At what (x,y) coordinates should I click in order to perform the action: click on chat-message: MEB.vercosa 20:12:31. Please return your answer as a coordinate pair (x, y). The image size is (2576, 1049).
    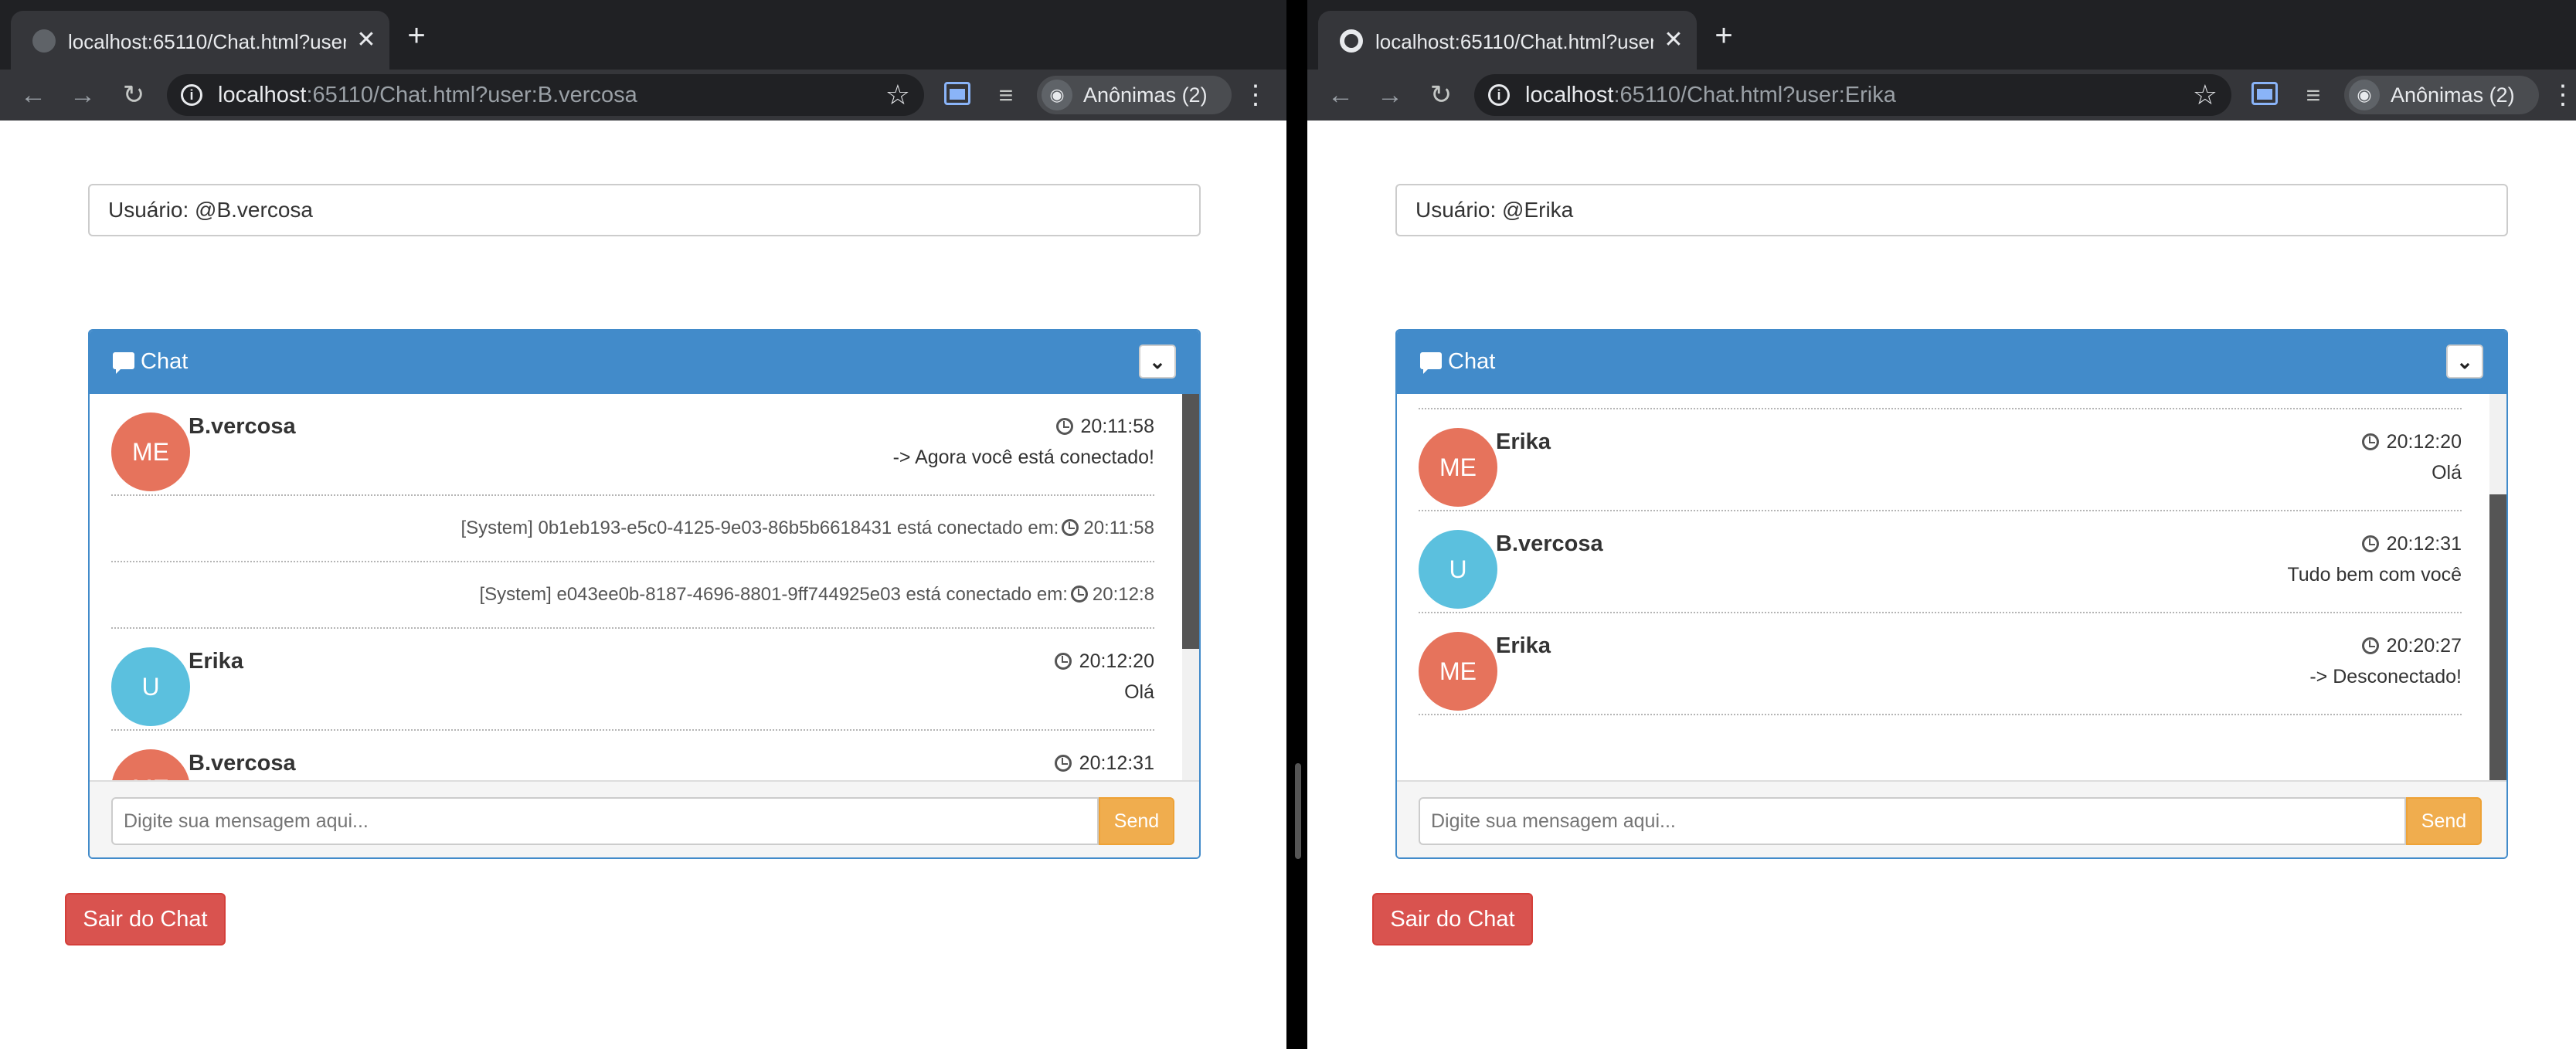
    Looking at the image, I should click on (632, 756).